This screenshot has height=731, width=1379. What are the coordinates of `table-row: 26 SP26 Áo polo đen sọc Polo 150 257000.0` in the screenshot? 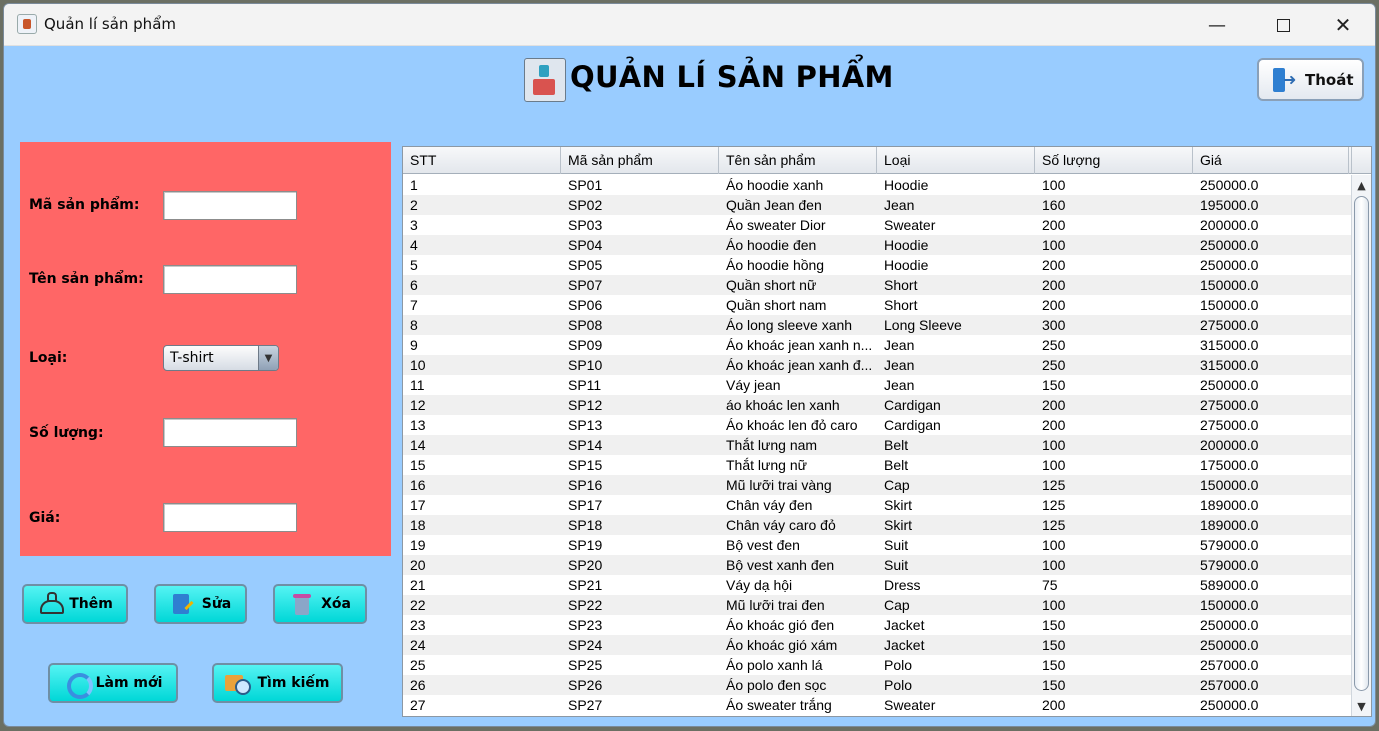 It's located at (877, 685).